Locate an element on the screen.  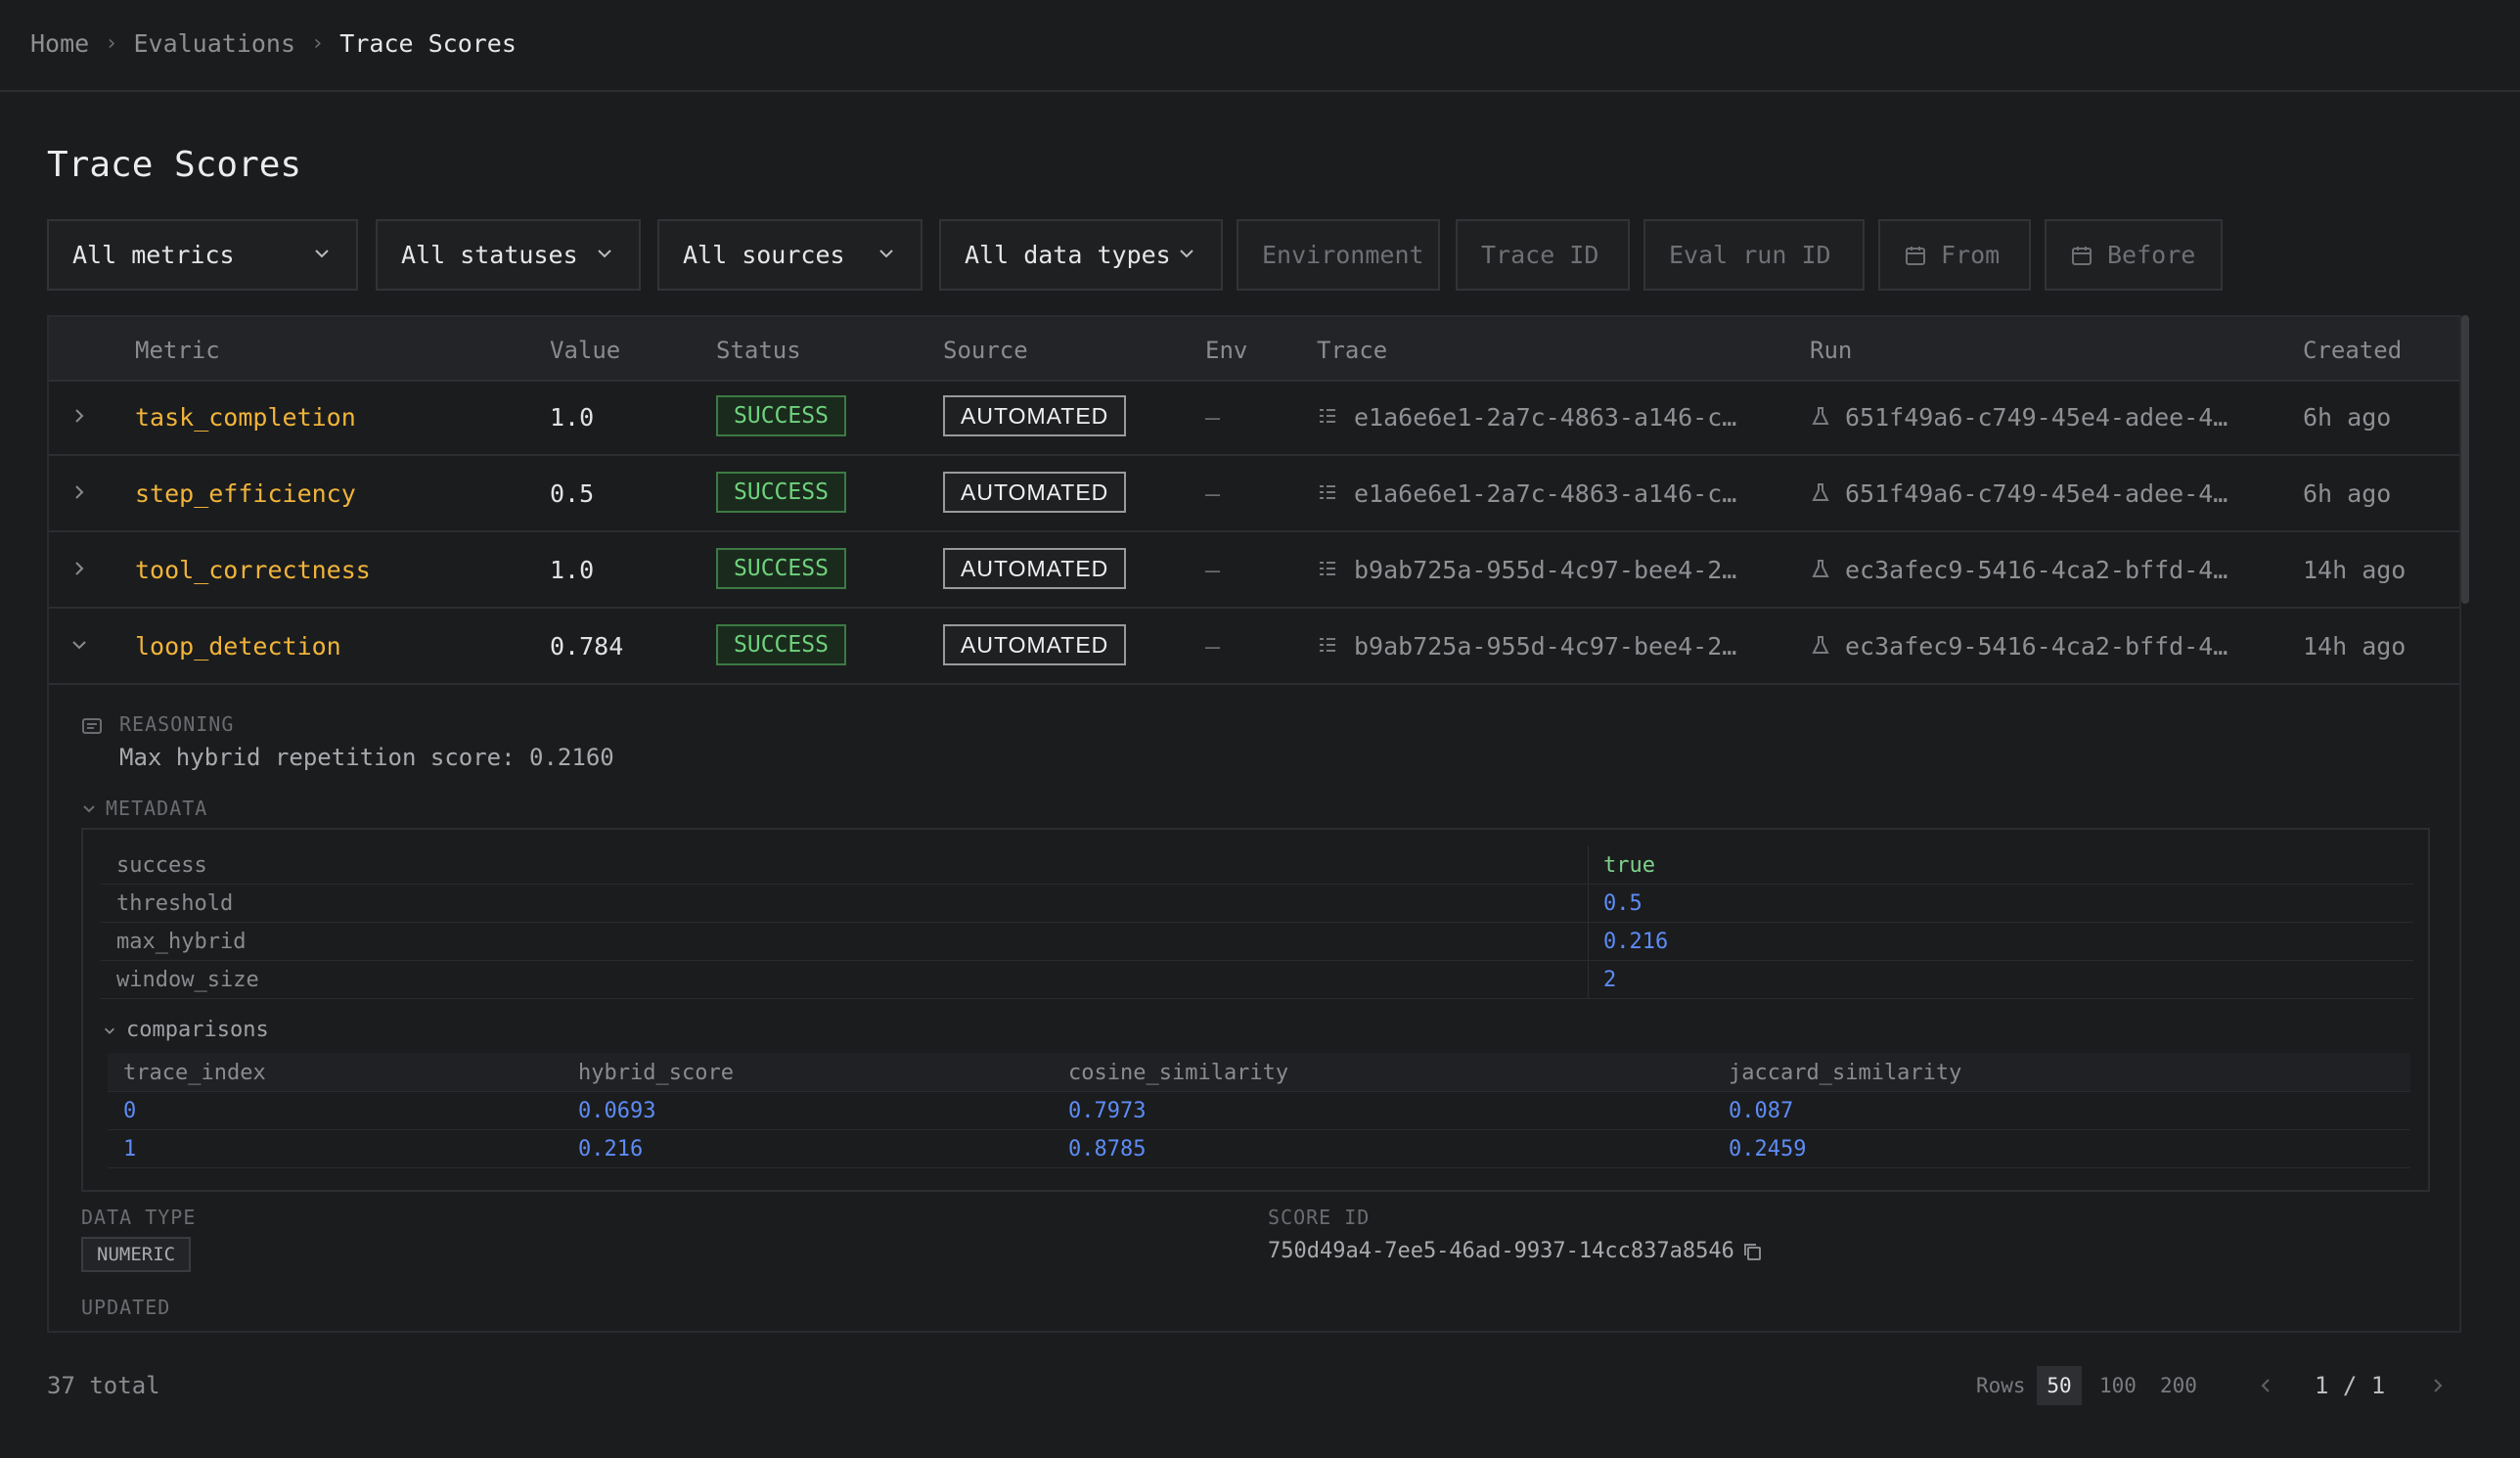
comparisons-toggle: comparisons is located at coordinates (197, 1030).